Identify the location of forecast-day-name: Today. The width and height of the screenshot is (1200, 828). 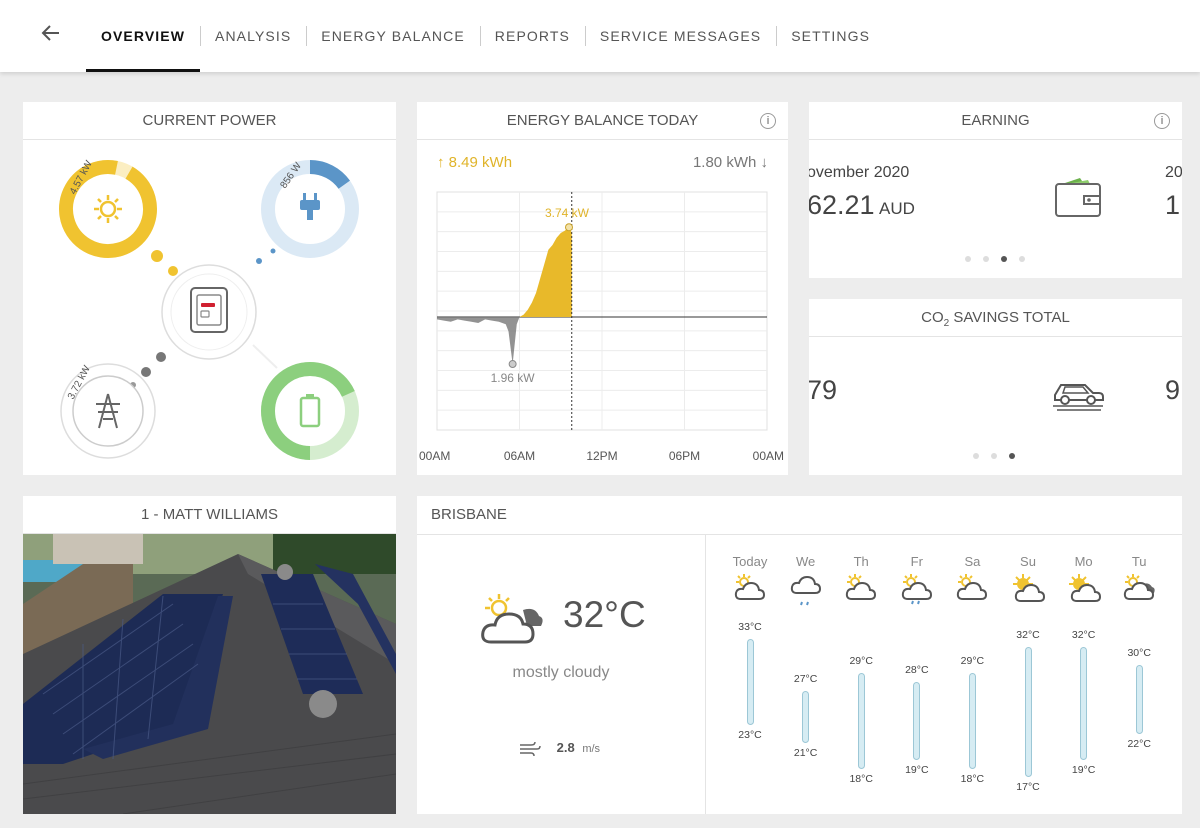
(750, 561).